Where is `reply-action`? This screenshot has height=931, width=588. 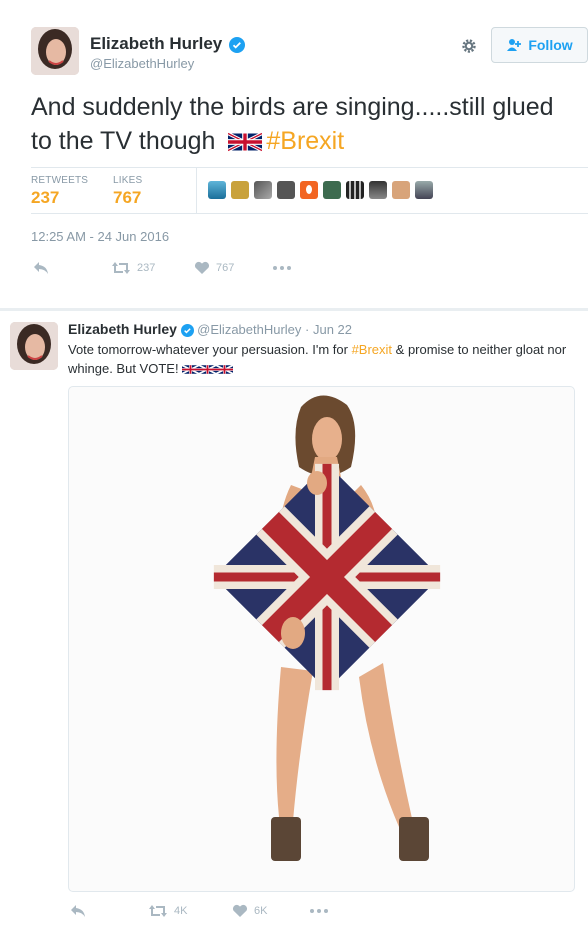 reply-action is located at coordinates (41, 268).